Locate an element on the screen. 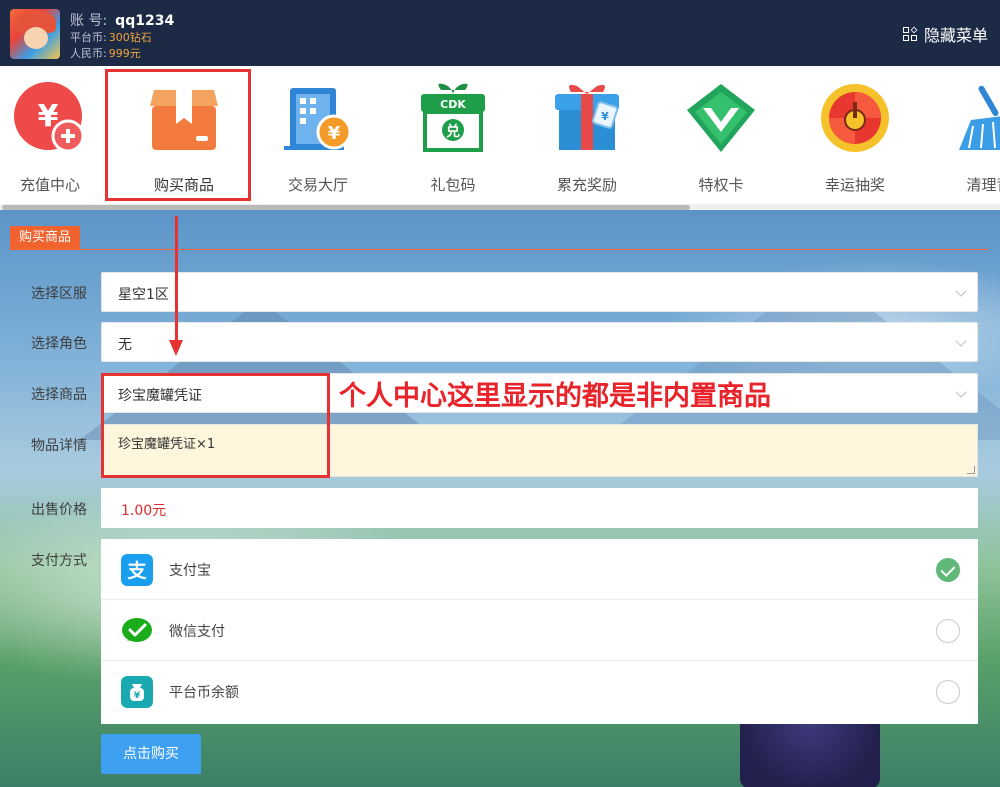  top-header: 账 号: qq1234 平台币: 300钻石 人民币: 999元 隐藏菜单 is located at coordinates (500, 33).